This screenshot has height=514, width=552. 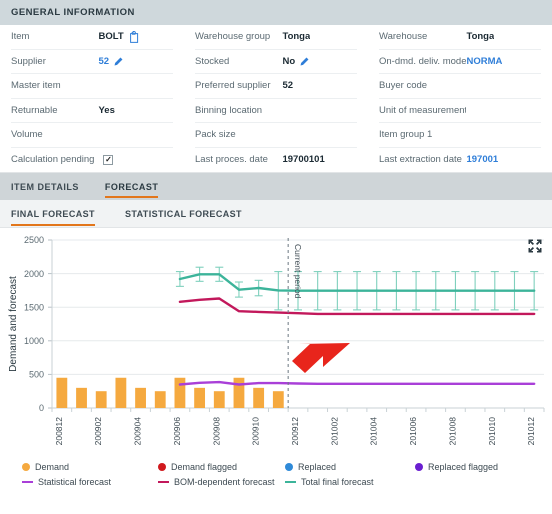 I want to click on legend-item: Demand flagged, so click(x=197, y=467).